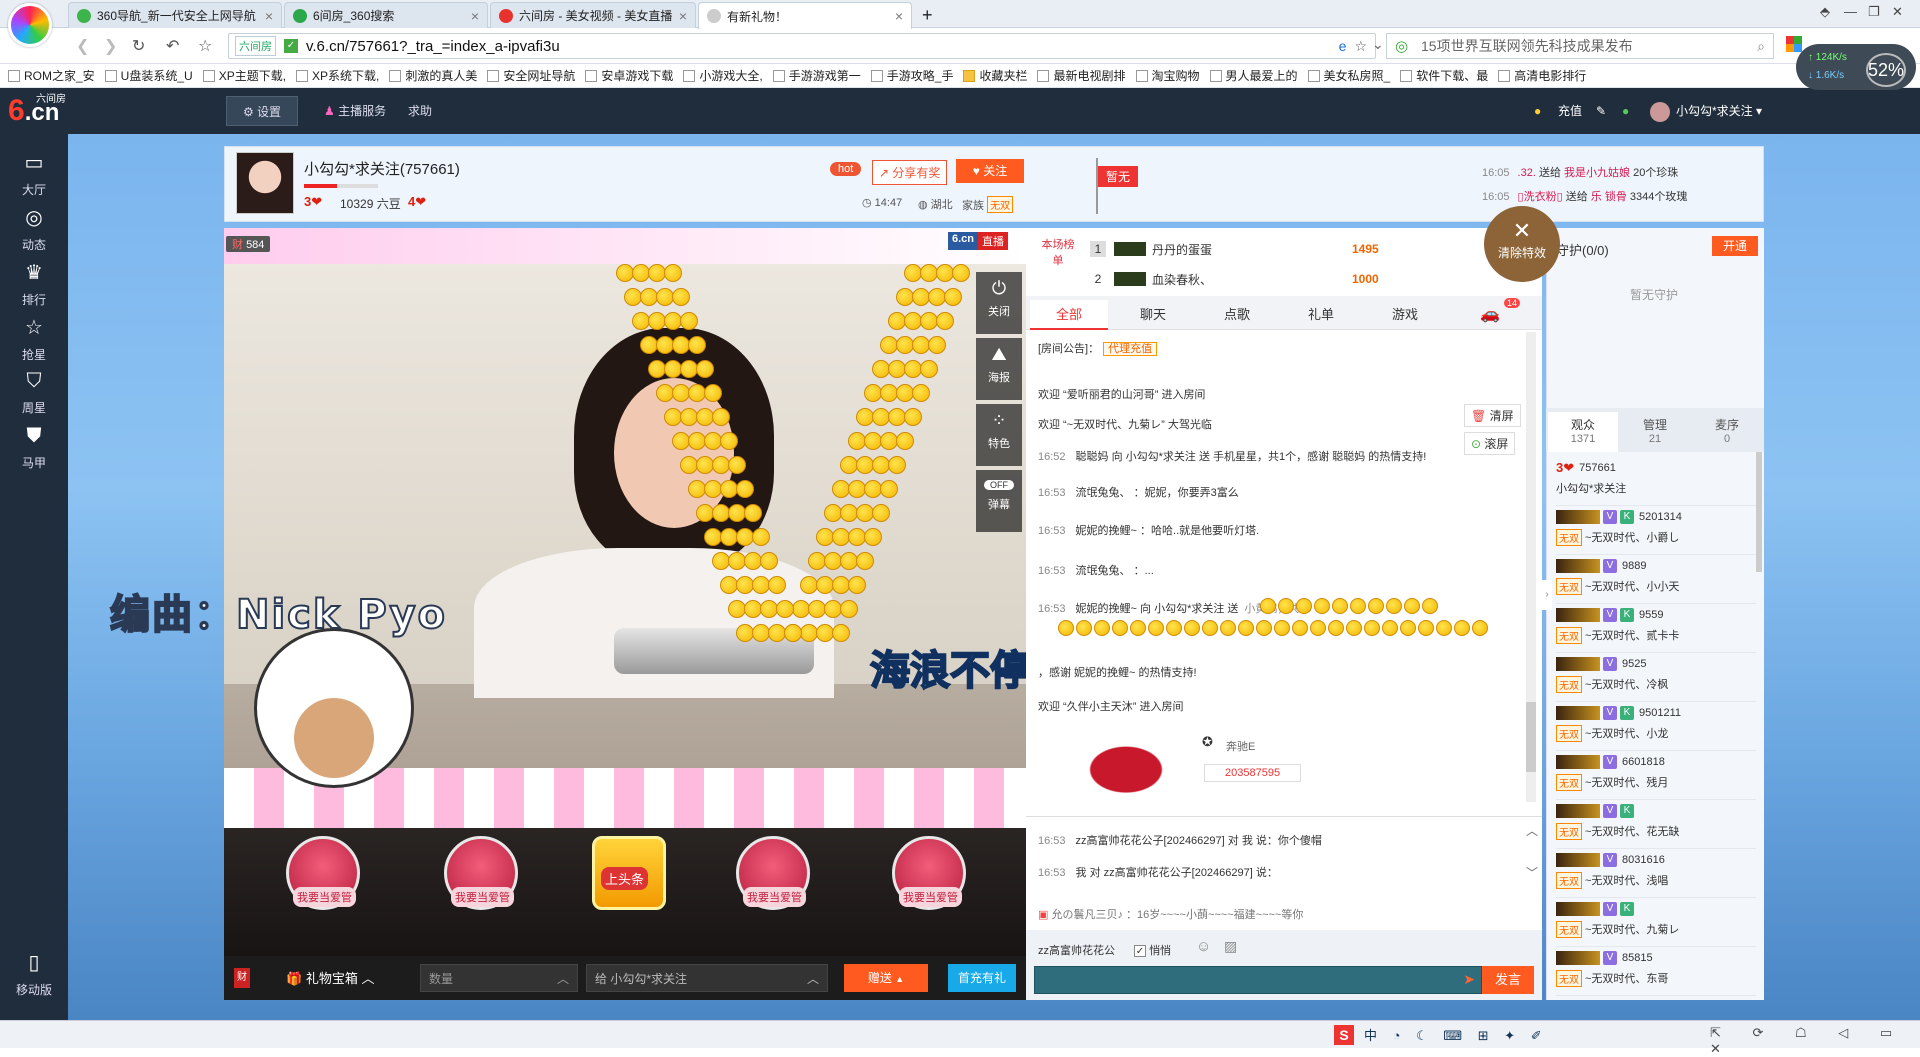 This screenshot has height=1057, width=1920. Describe the element at coordinates (536, 75) in the screenshot. I see `bookmark-item: 安全网址导航` at that location.